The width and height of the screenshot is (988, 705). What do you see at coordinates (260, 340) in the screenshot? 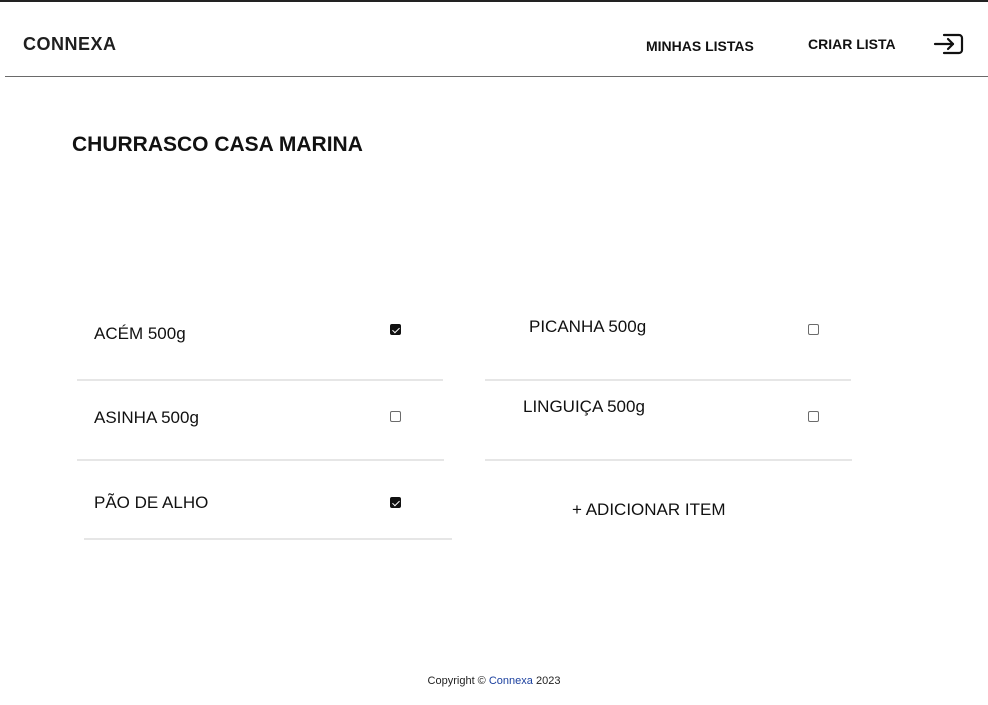
I see `list-item: ACÉM 500g` at bounding box center [260, 340].